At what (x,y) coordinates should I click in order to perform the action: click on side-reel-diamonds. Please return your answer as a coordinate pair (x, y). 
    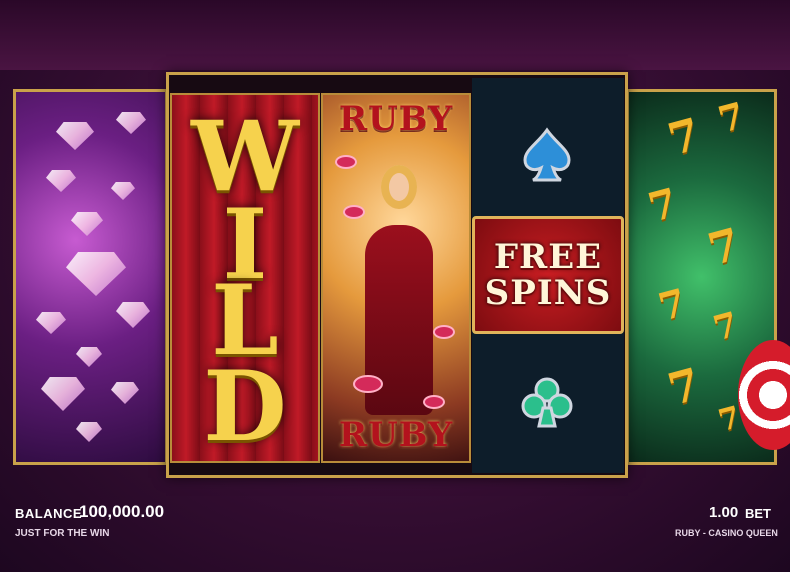
    Looking at the image, I should click on (90, 277).